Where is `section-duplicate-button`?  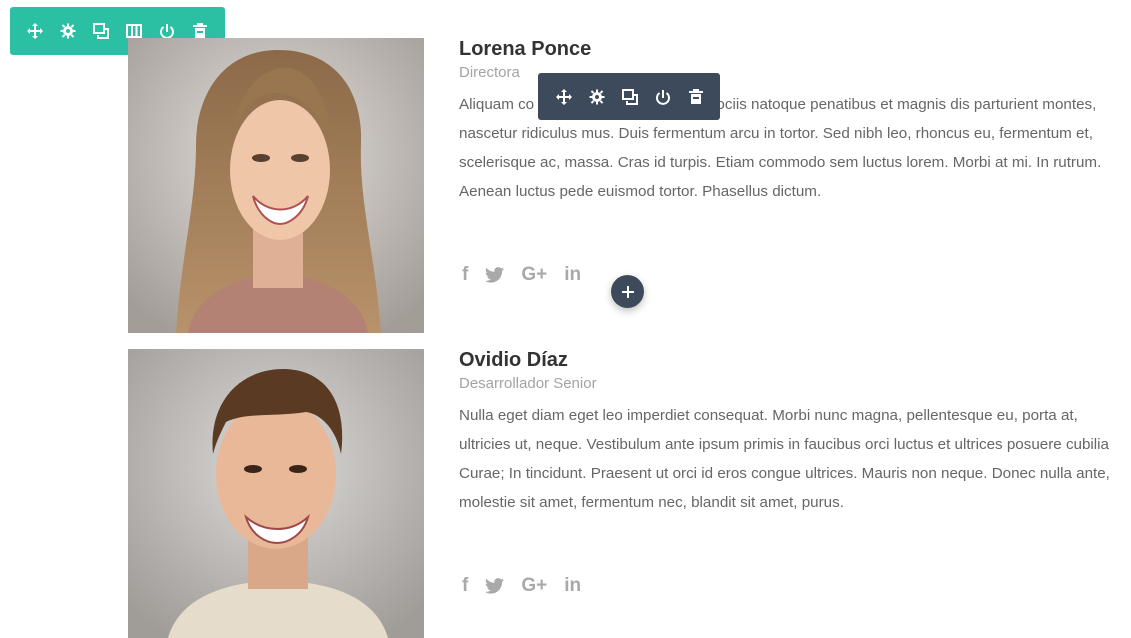 section-duplicate-button is located at coordinates (100, 31).